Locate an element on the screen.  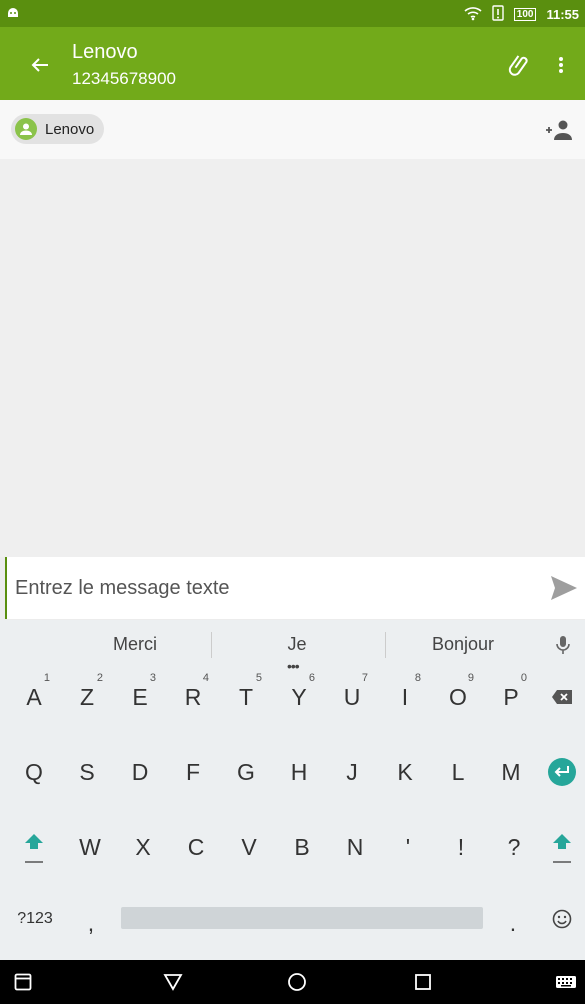
key-q: Q is located at coordinates (34, 772).